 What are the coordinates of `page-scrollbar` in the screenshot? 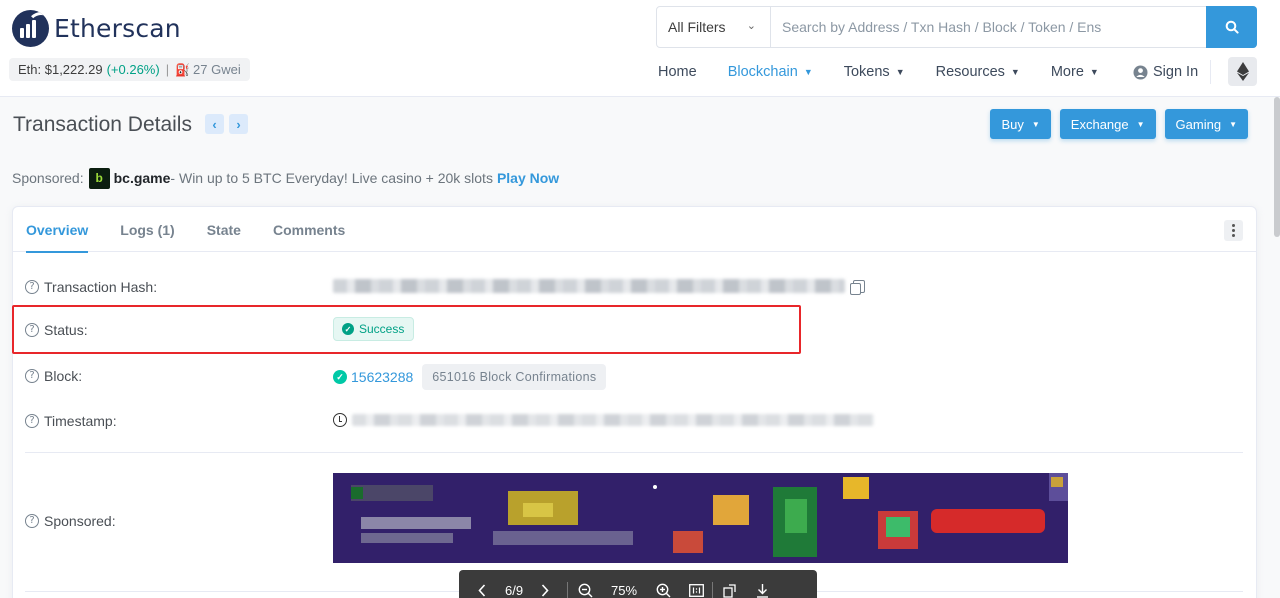 It's located at (1277, 167).